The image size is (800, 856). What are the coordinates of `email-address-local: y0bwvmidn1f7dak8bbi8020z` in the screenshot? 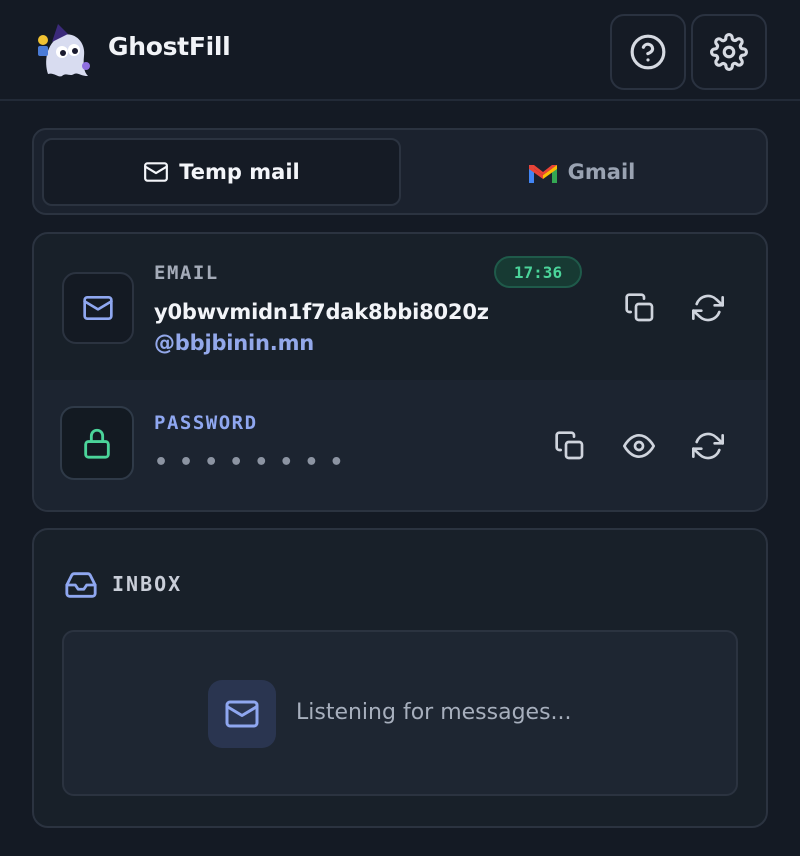 It's located at (321, 312).